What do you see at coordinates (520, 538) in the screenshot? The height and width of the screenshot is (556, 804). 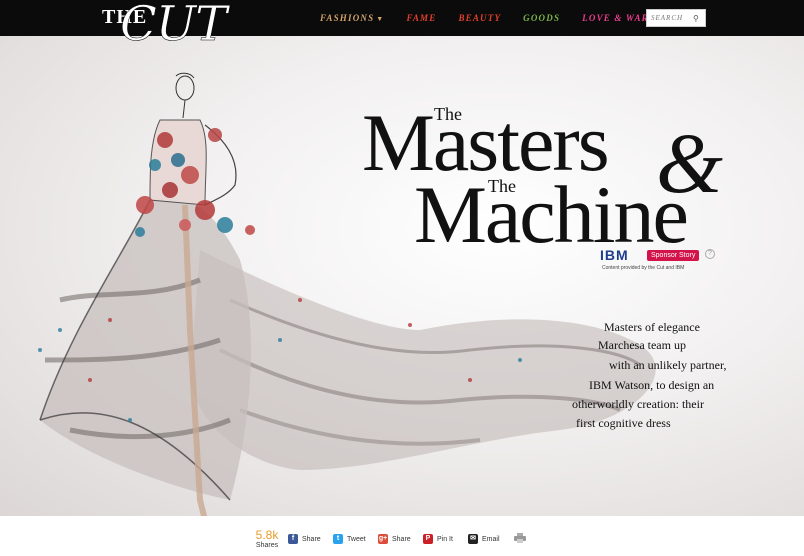 I see `print-icon` at bounding box center [520, 538].